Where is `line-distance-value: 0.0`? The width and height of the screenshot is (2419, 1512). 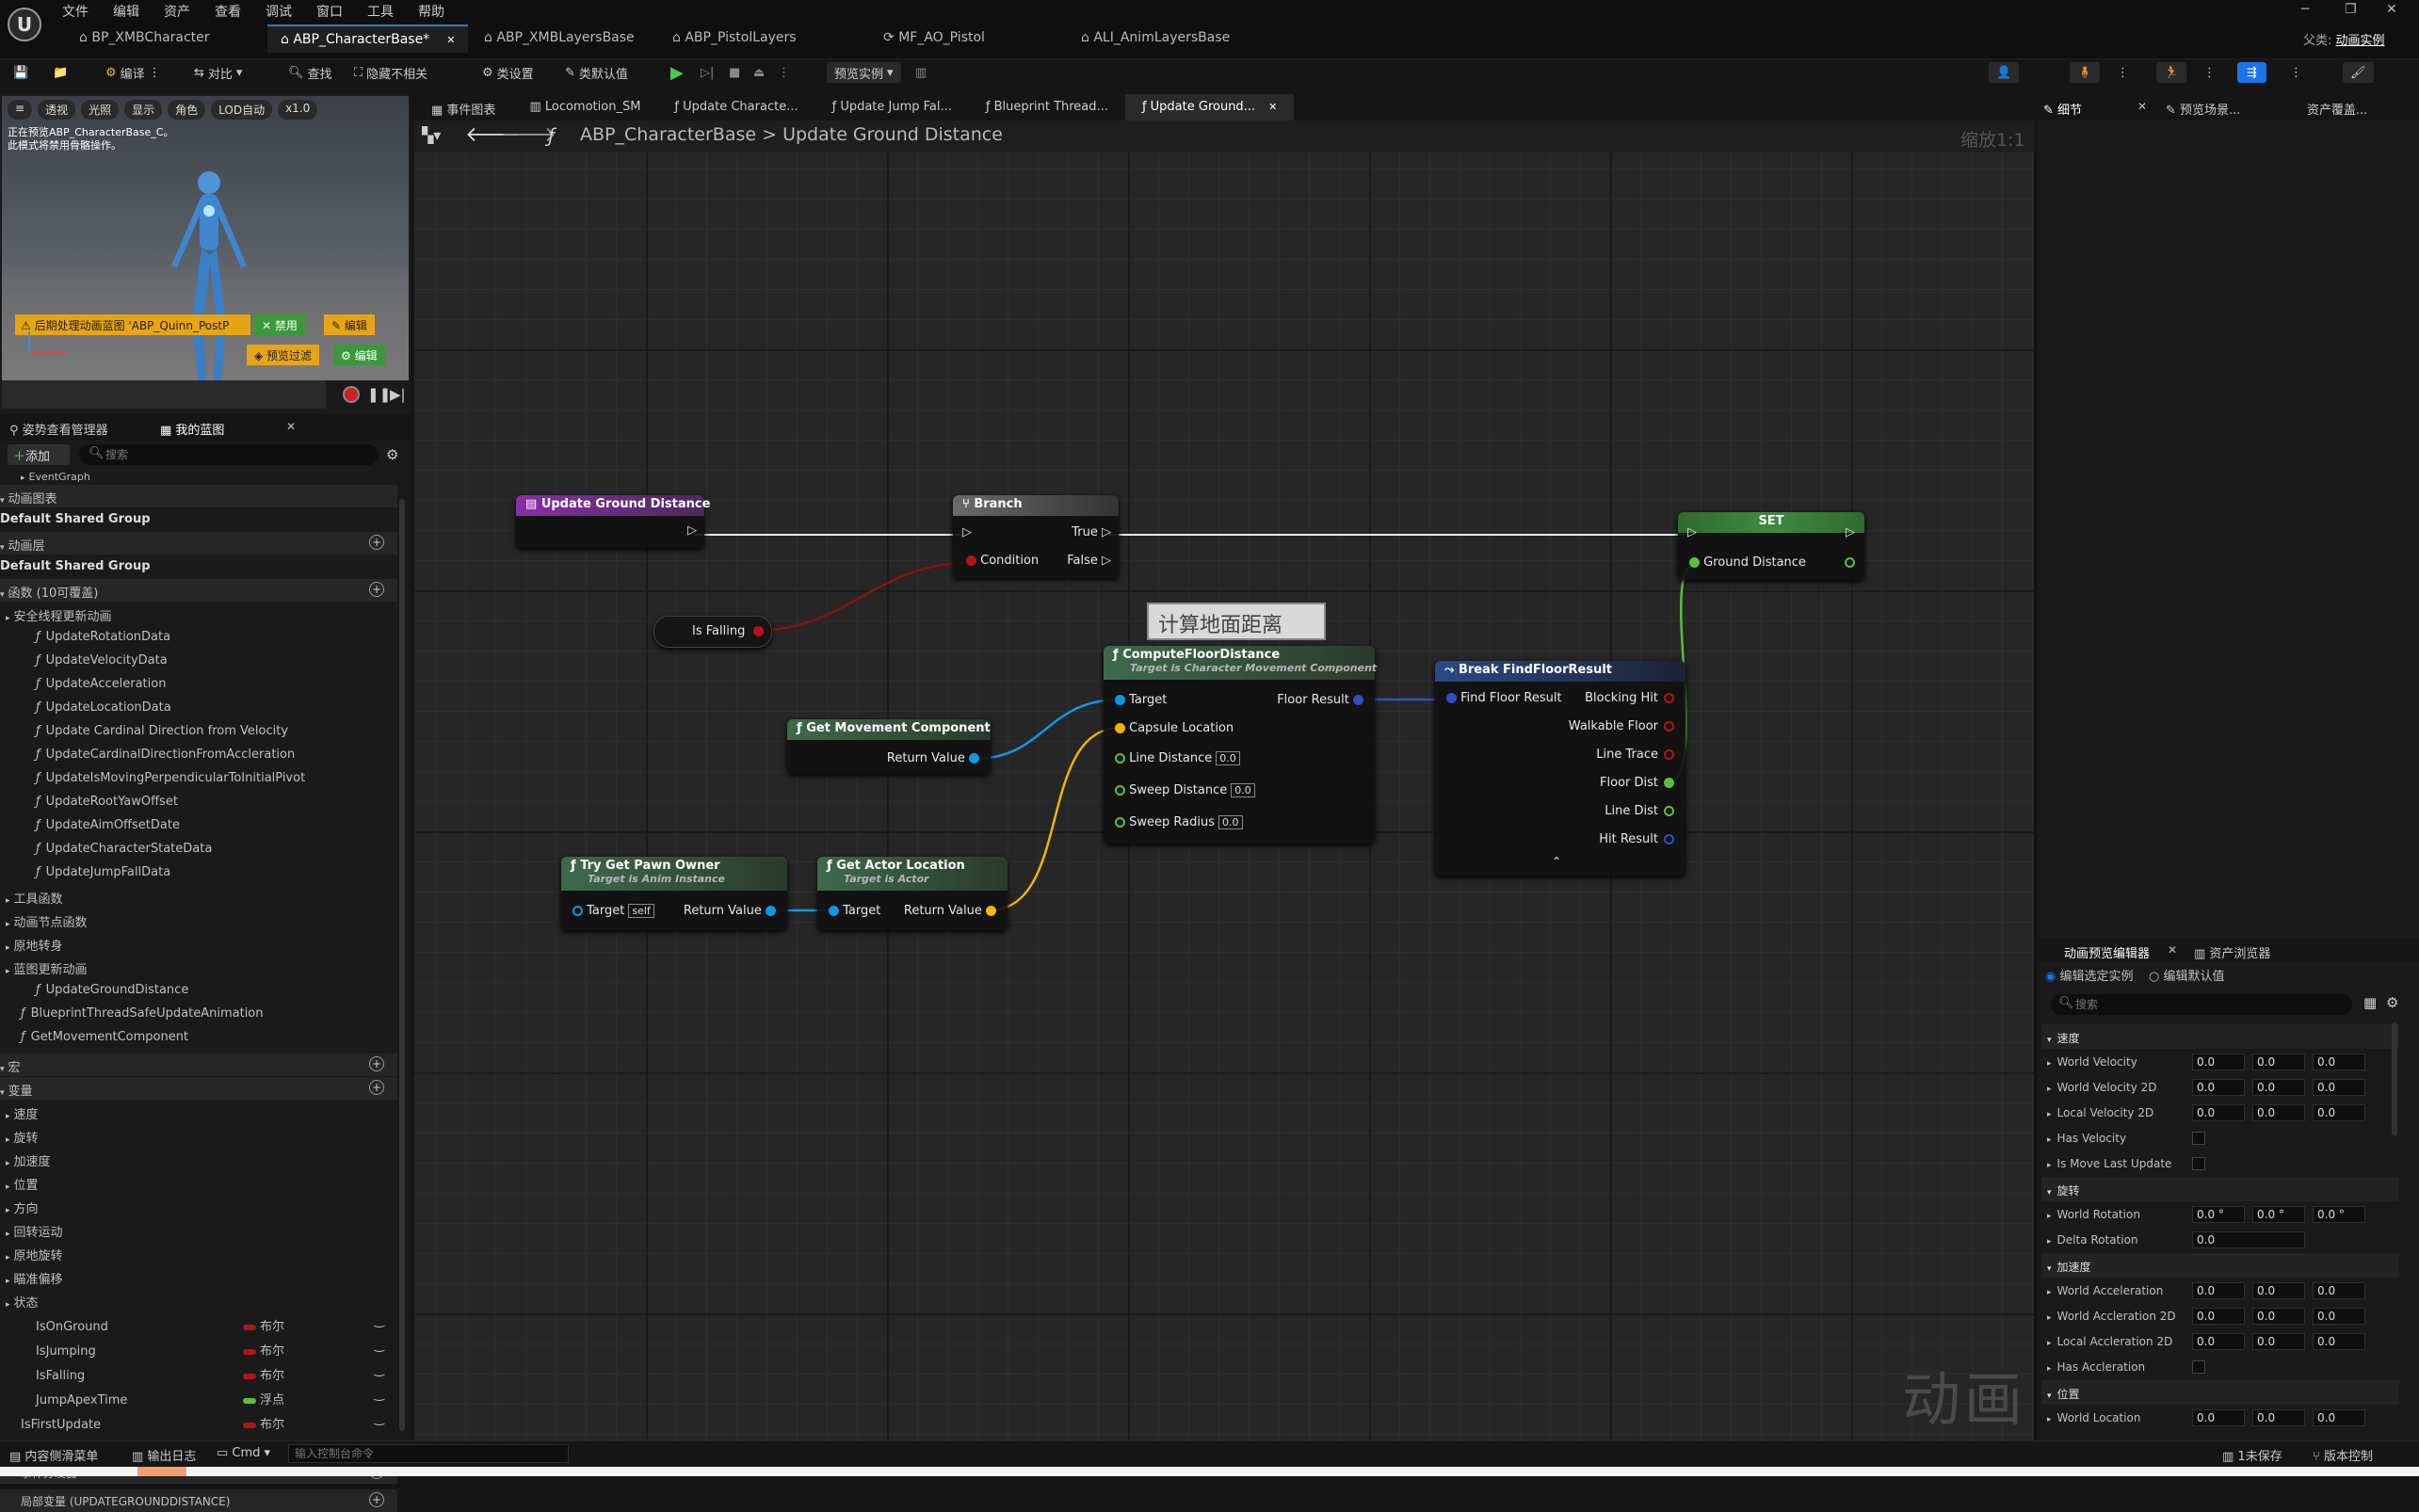 line-distance-value: 0.0 is located at coordinates (1228, 758).